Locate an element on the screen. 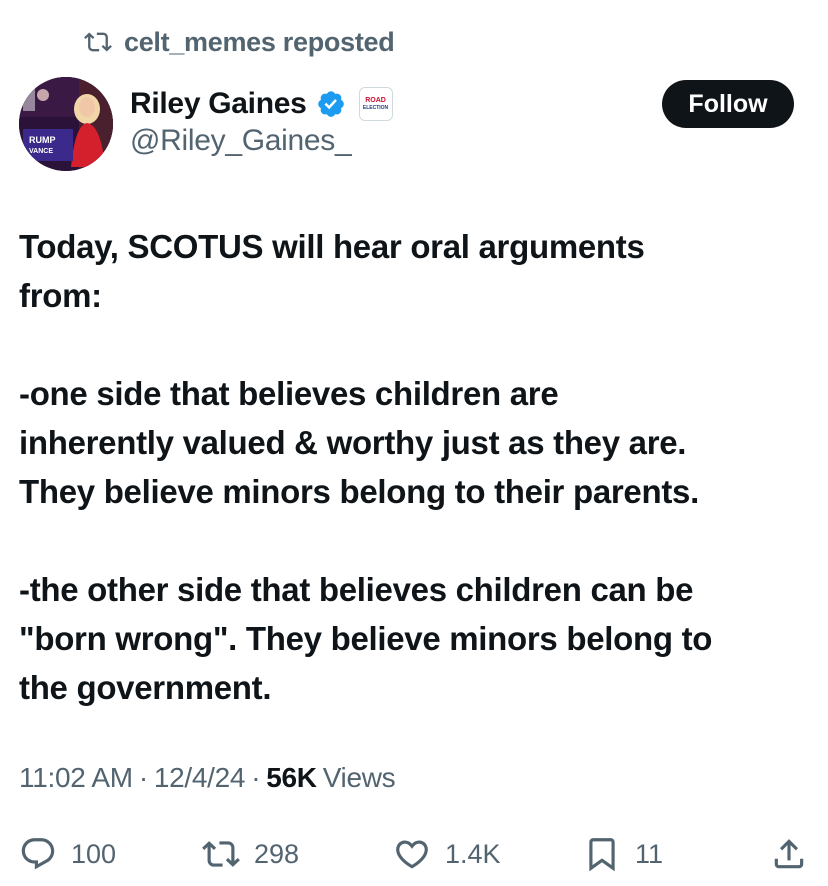 The image size is (828, 886). bookmark-icon is located at coordinates (602, 855).